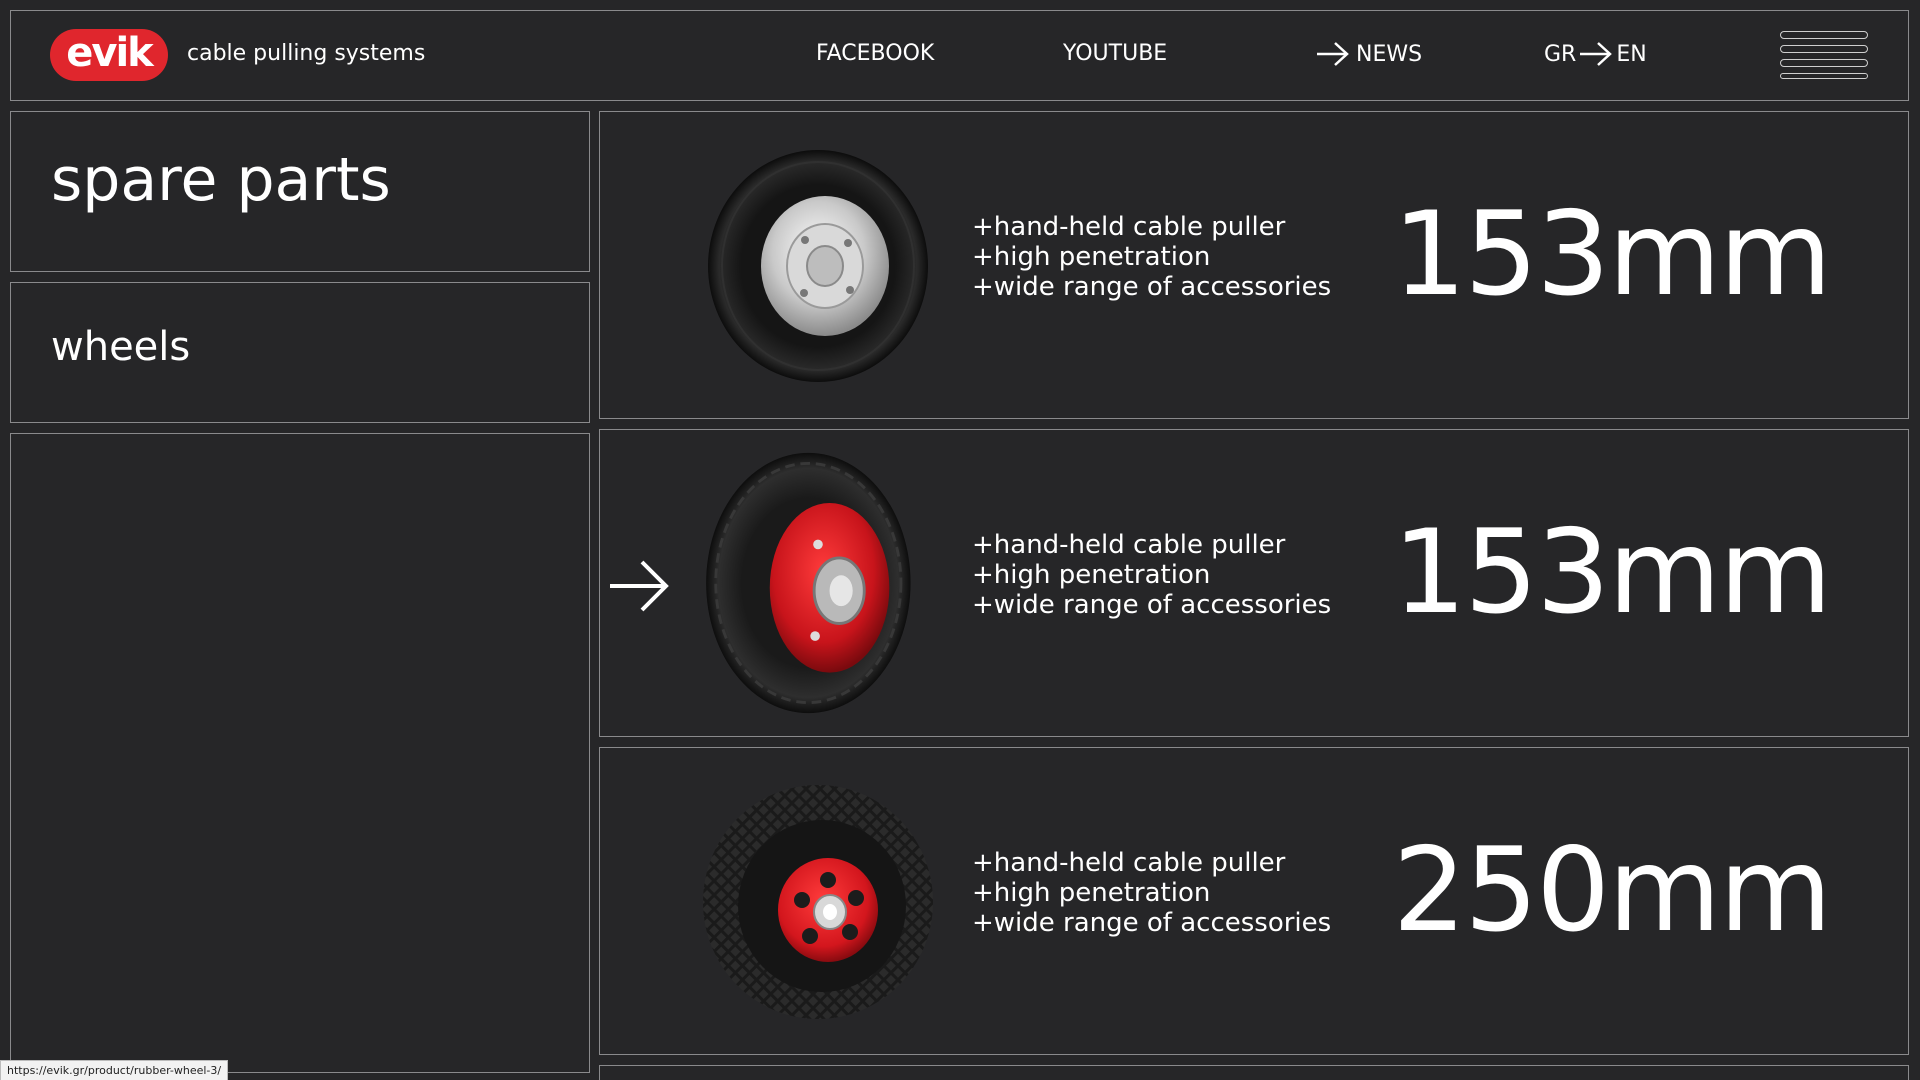 Image resolution: width=1920 pixels, height=1080 pixels. I want to click on evik-logo: evik, so click(109, 55).